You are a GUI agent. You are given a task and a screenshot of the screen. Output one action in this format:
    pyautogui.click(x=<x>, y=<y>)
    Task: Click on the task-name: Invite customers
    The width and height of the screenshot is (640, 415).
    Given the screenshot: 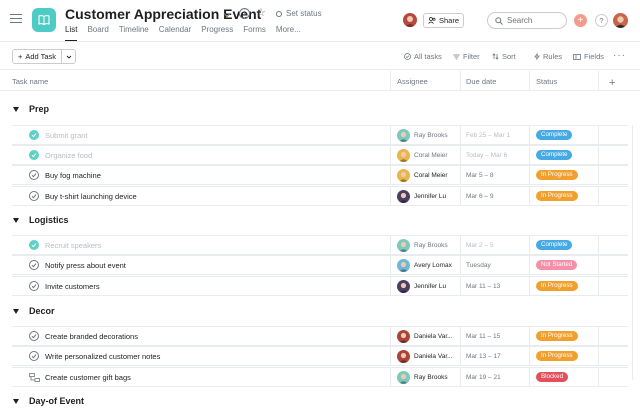 What is the action you would take?
    pyautogui.click(x=72, y=286)
    